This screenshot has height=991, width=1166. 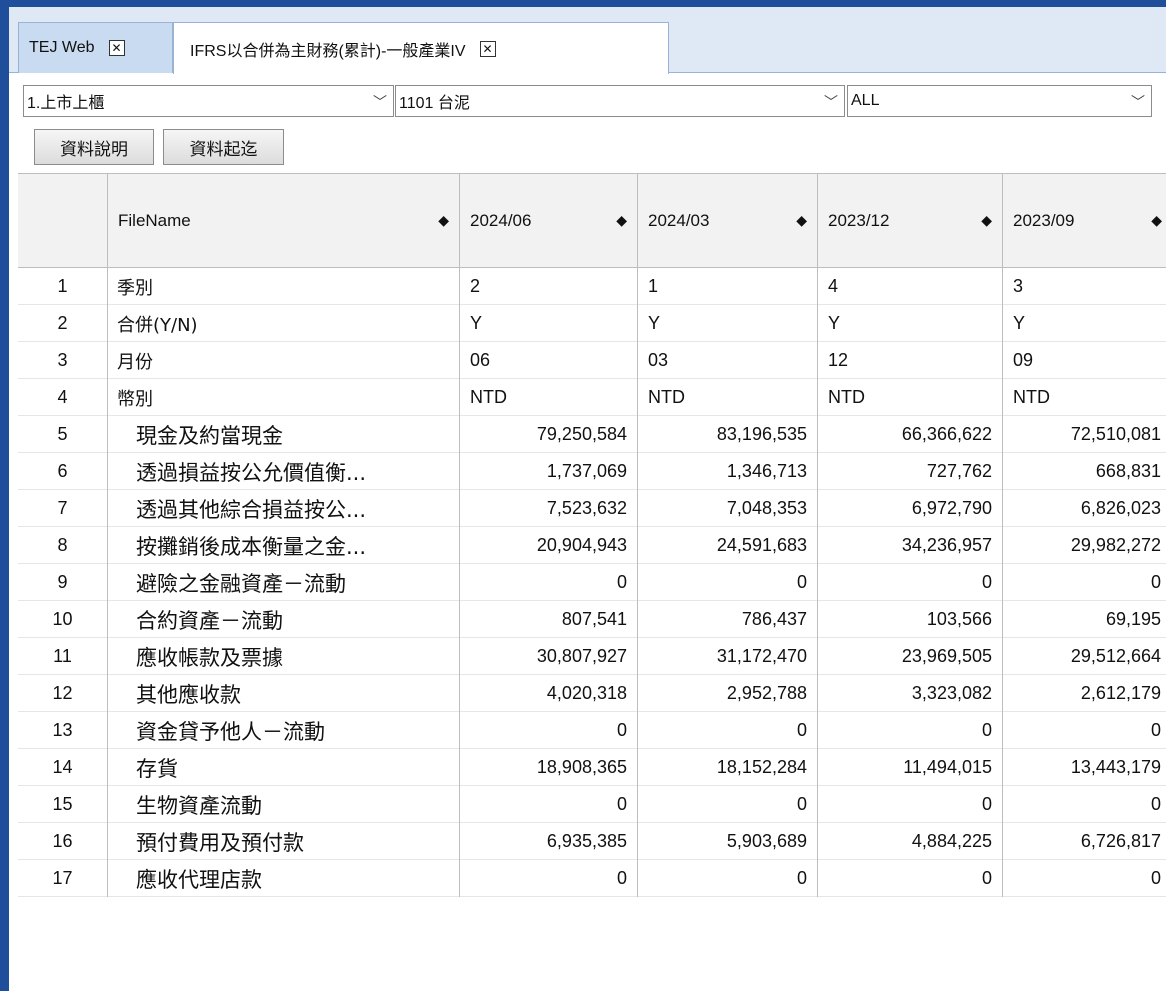 What do you see at coordinates (1133, 619) in the screenshot?
I see `row-value-cell: 69,195` at bounding box center [1133, 619].